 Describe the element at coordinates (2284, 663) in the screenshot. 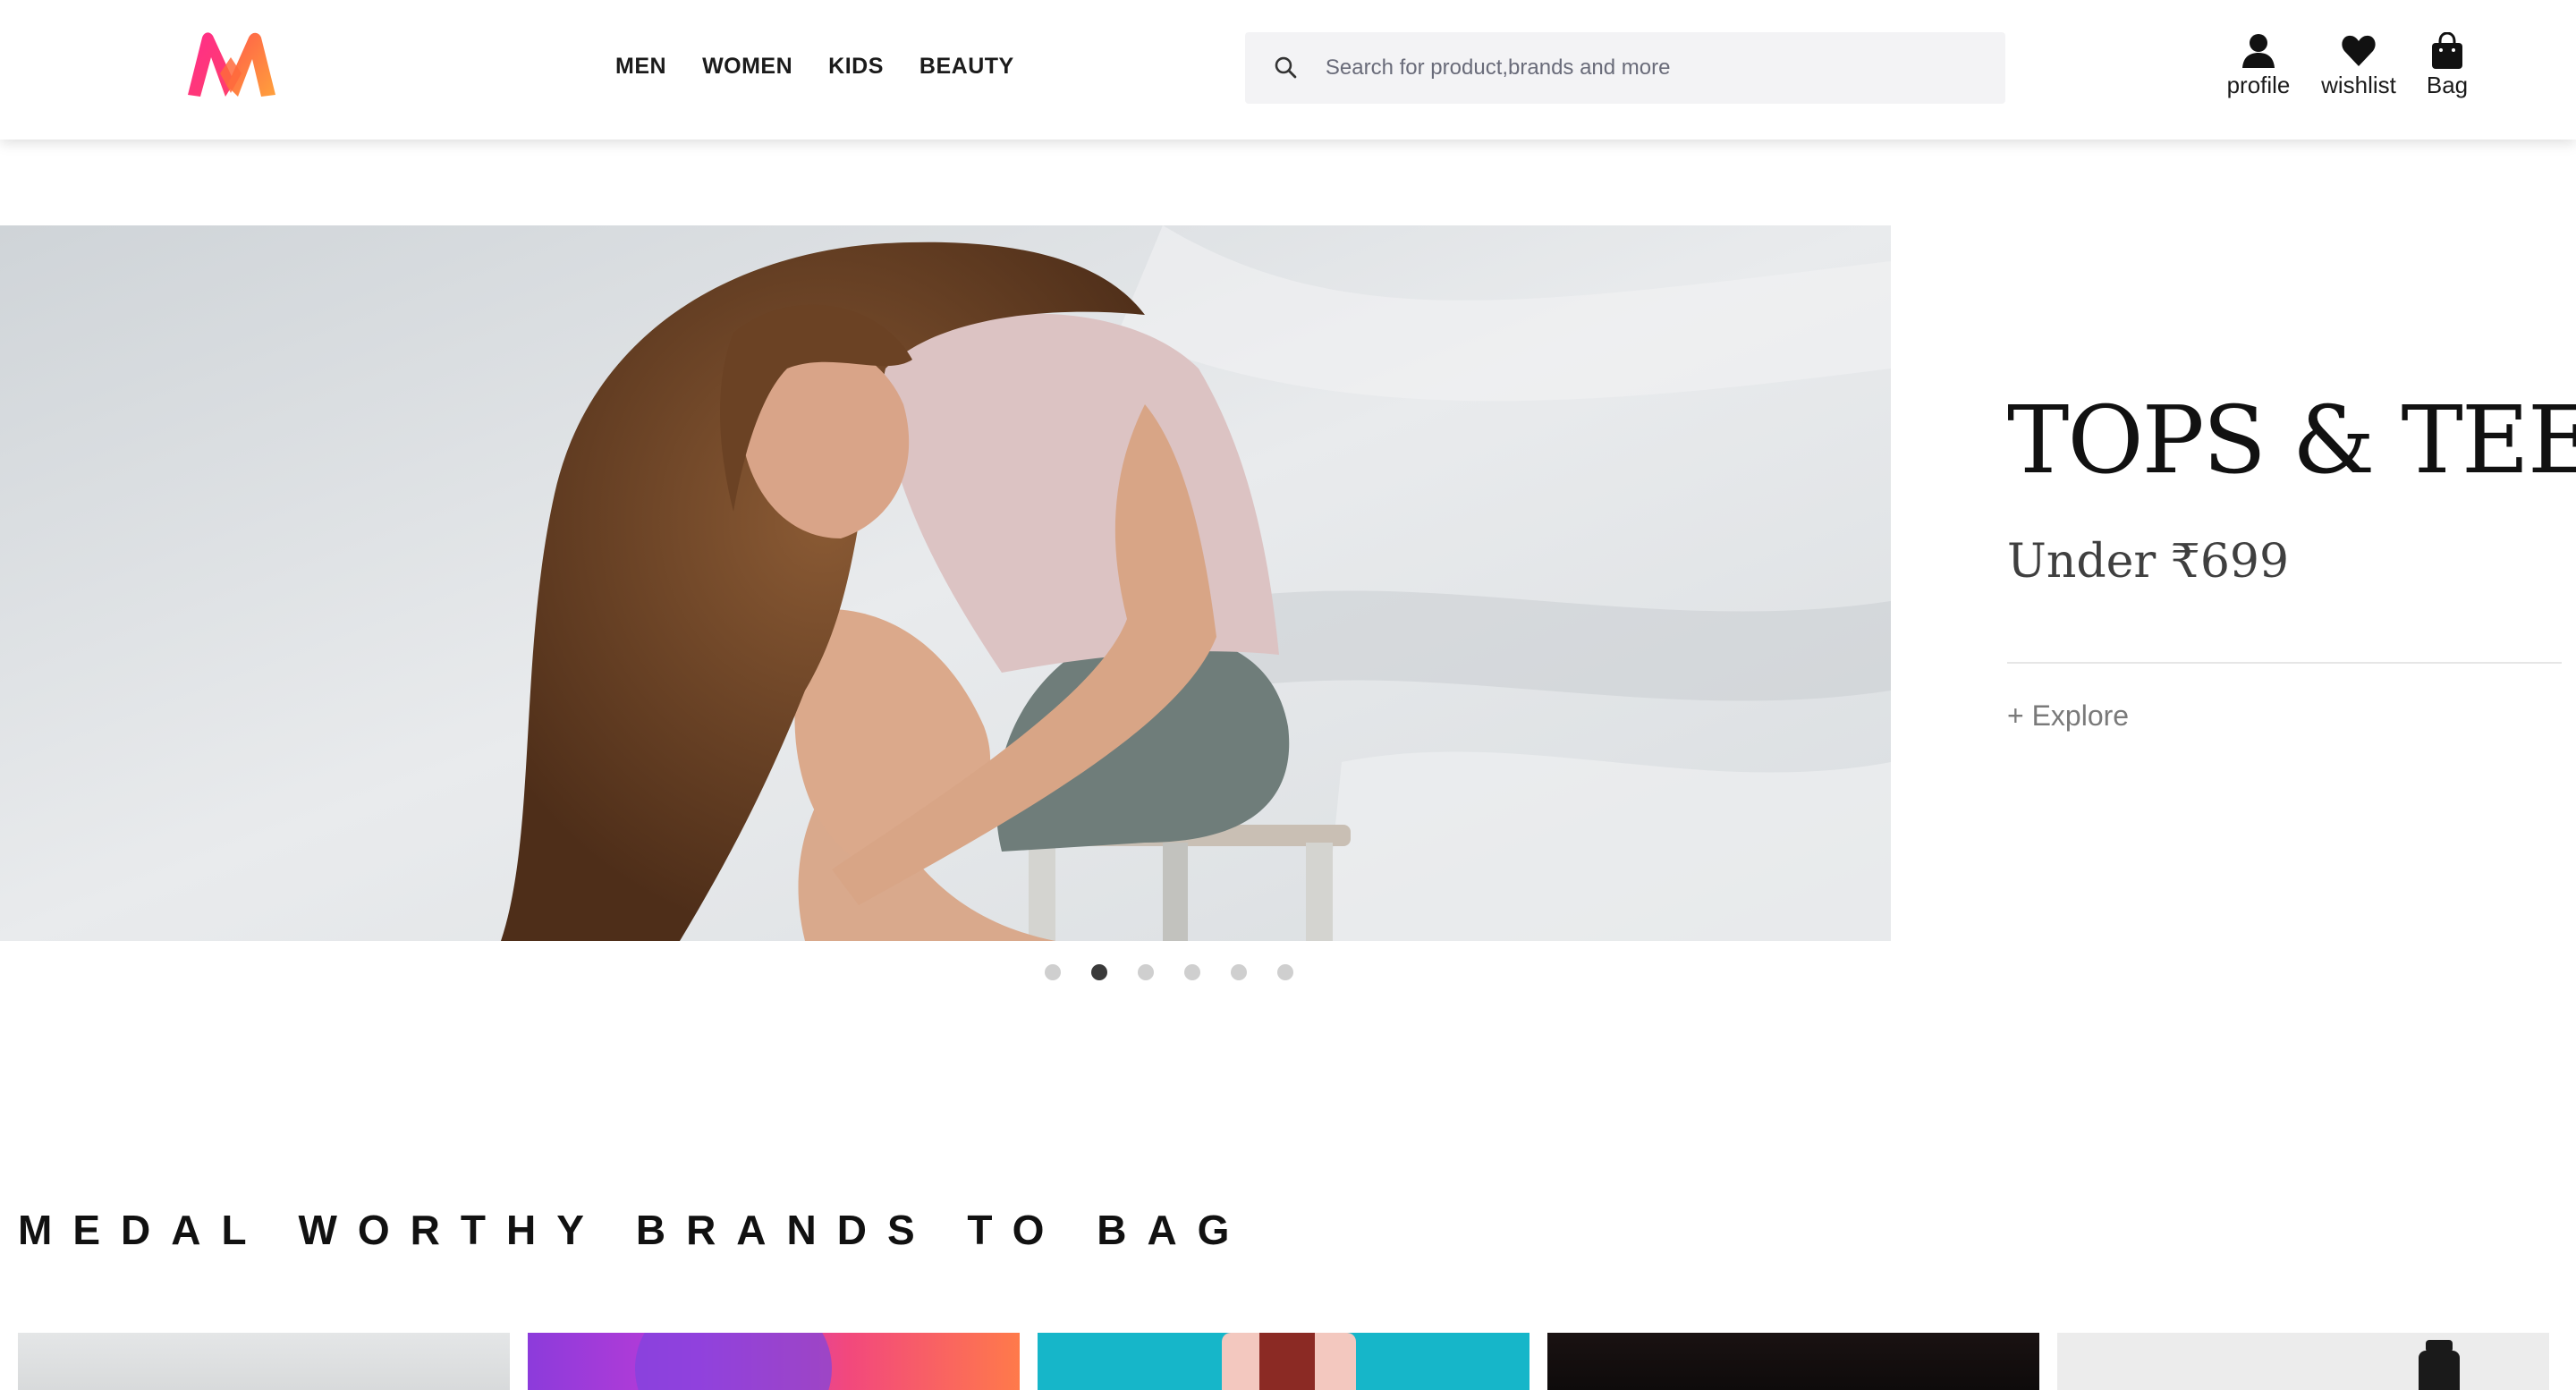

I see `hero-divider` at that location.